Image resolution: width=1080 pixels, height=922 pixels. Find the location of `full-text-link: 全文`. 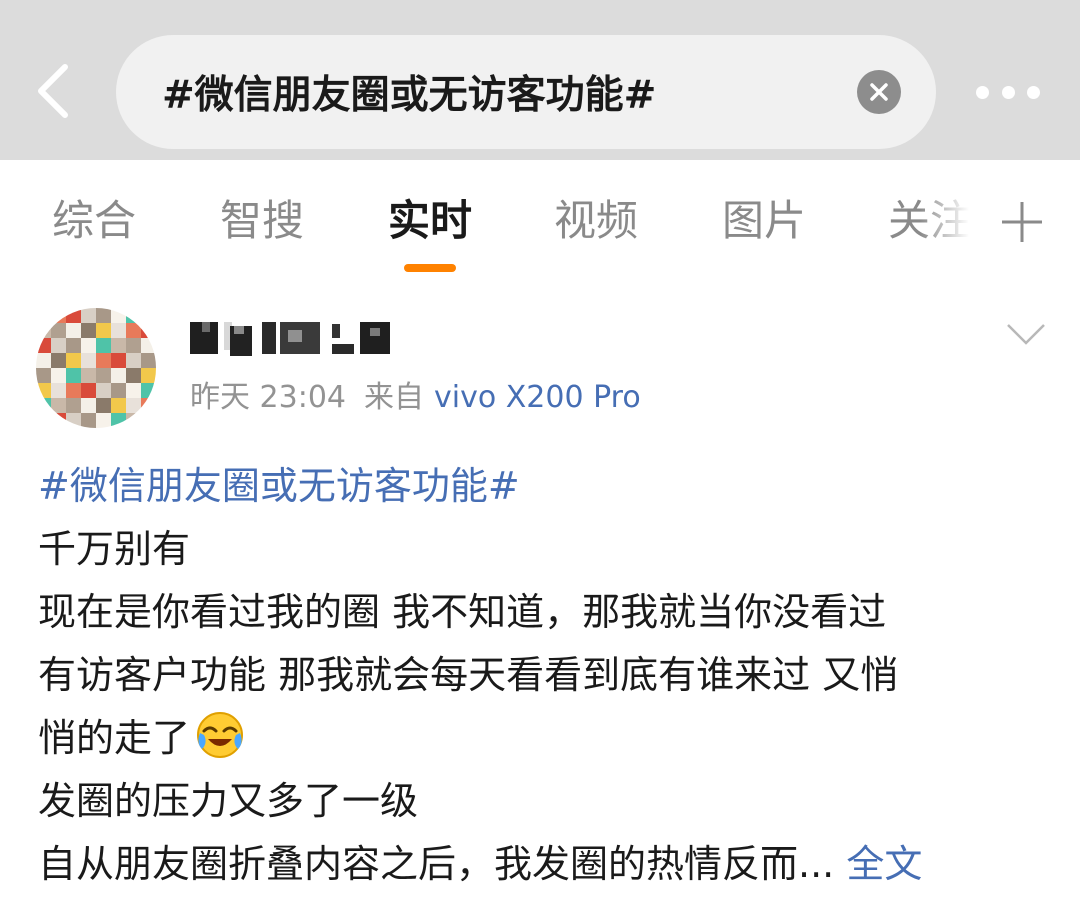

full-text-link: 全文 is located at coordinates (884, 864).